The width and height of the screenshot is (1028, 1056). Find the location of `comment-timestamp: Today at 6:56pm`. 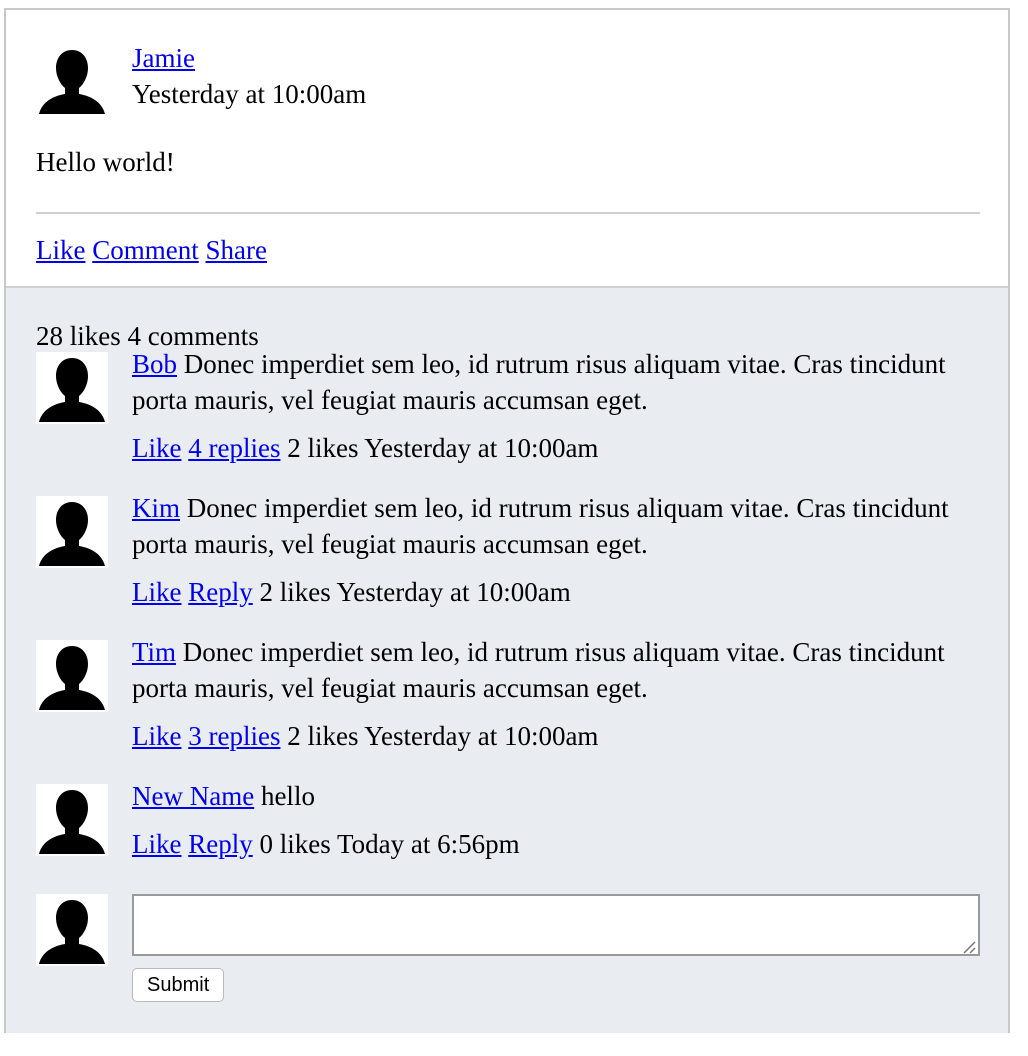

comment-timestamp: Today at 6:56pm is located at coordinates (428, 844).